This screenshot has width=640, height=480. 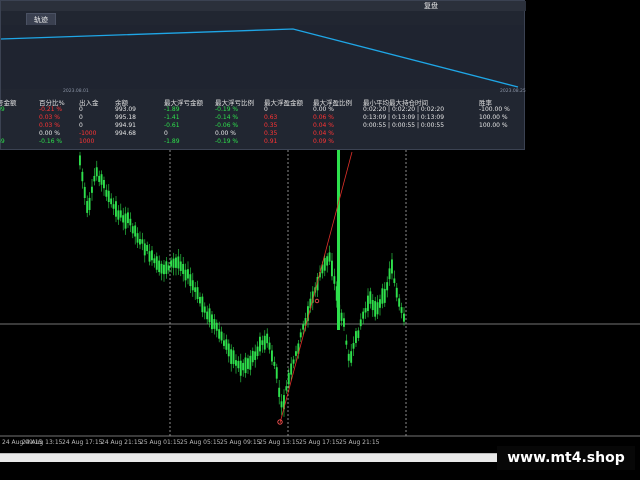 I want to click on time-axis-label: 25 Aug 05:15, so click(x=200, y=442).